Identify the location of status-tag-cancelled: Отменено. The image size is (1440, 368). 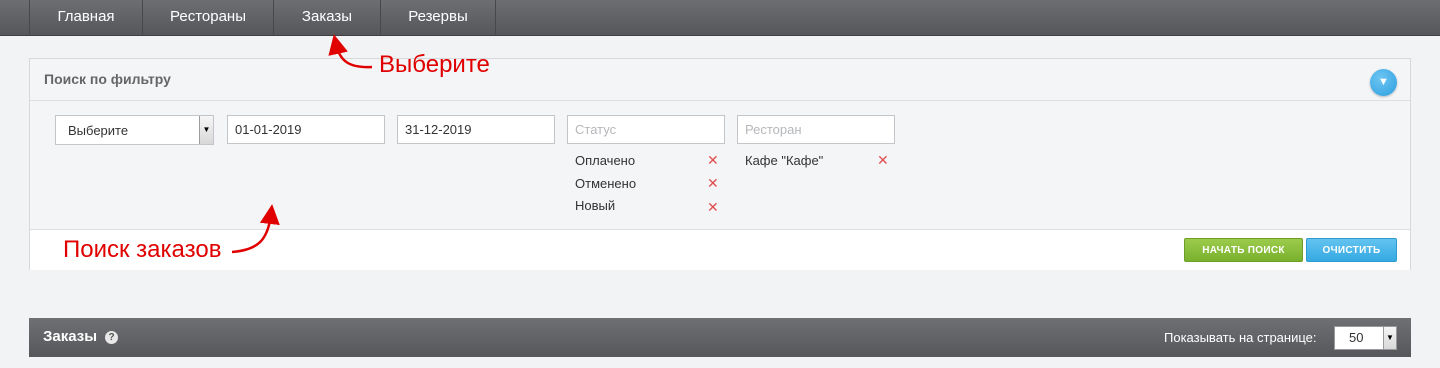
(606, 183).